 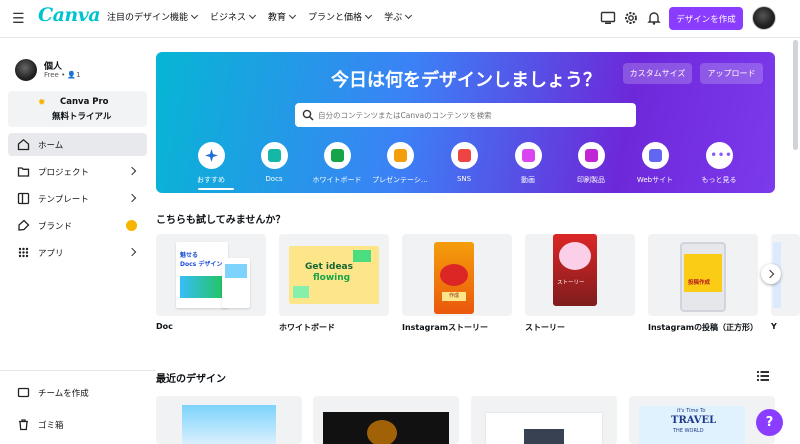 I want to click on nav-learn: 学ぶ, so click(x=398, y=16).